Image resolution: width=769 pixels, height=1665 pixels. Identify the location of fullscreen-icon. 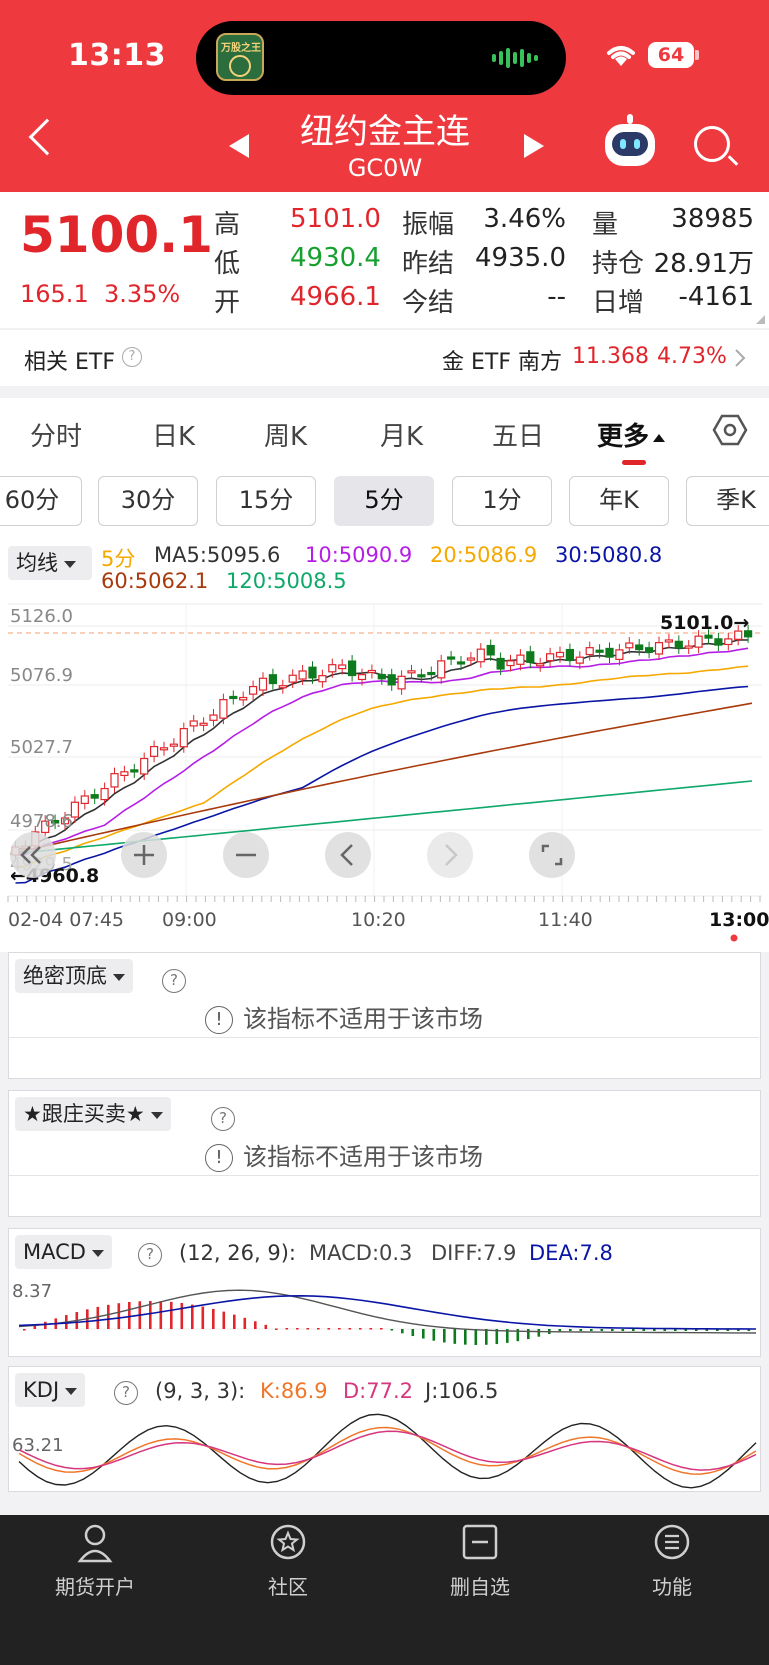
(552, 855).